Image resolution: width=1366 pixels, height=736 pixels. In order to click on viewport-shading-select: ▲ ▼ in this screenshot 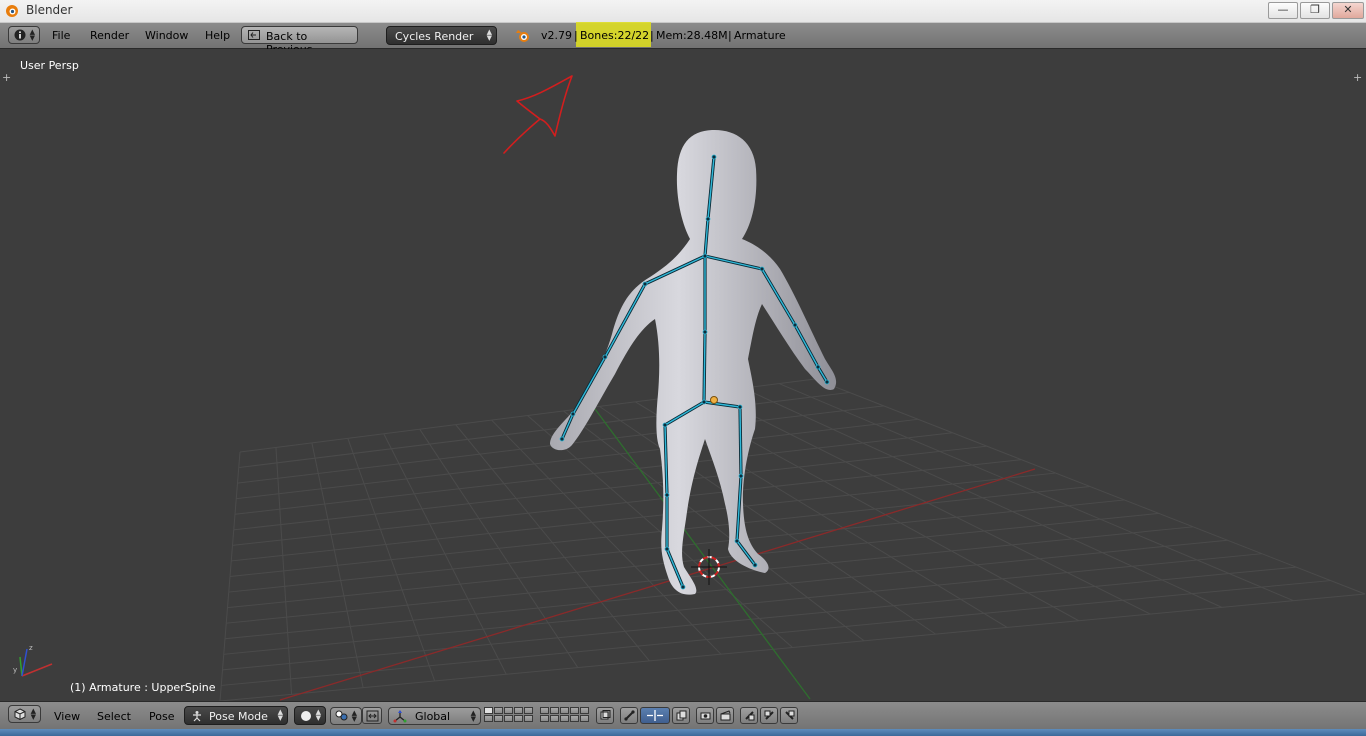, I will do `click(310, 715)`.